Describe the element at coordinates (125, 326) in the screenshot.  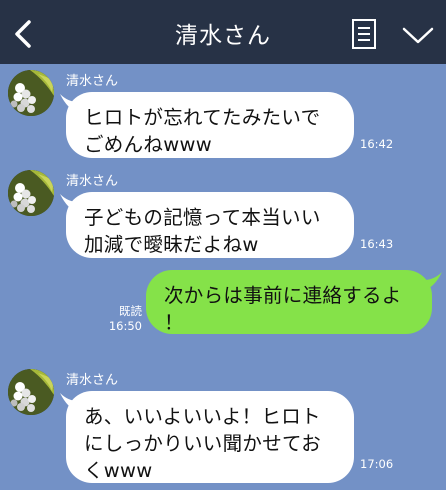
I see `message-time: 16:50` at that location.